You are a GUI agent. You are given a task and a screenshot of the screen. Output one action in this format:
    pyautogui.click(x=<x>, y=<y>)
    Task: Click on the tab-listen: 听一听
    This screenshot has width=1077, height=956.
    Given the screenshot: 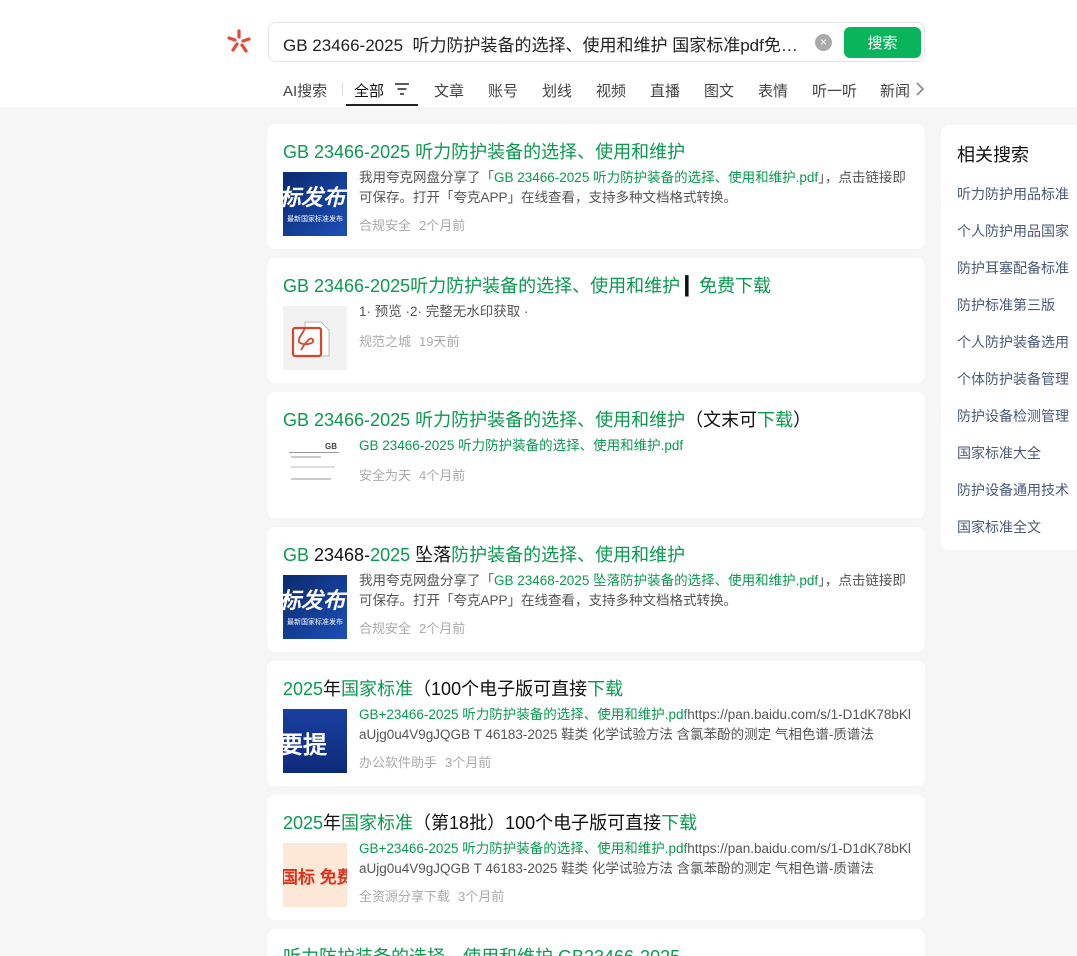 What is the action you would take?
    pyautogui.click(x=834, y=90)
    